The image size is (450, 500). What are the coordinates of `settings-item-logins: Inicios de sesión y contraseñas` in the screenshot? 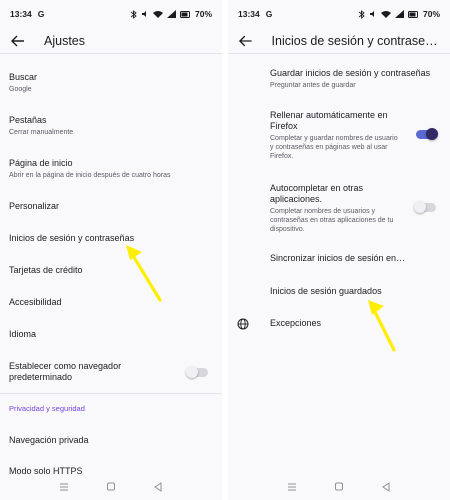 It's located at (111, 238).